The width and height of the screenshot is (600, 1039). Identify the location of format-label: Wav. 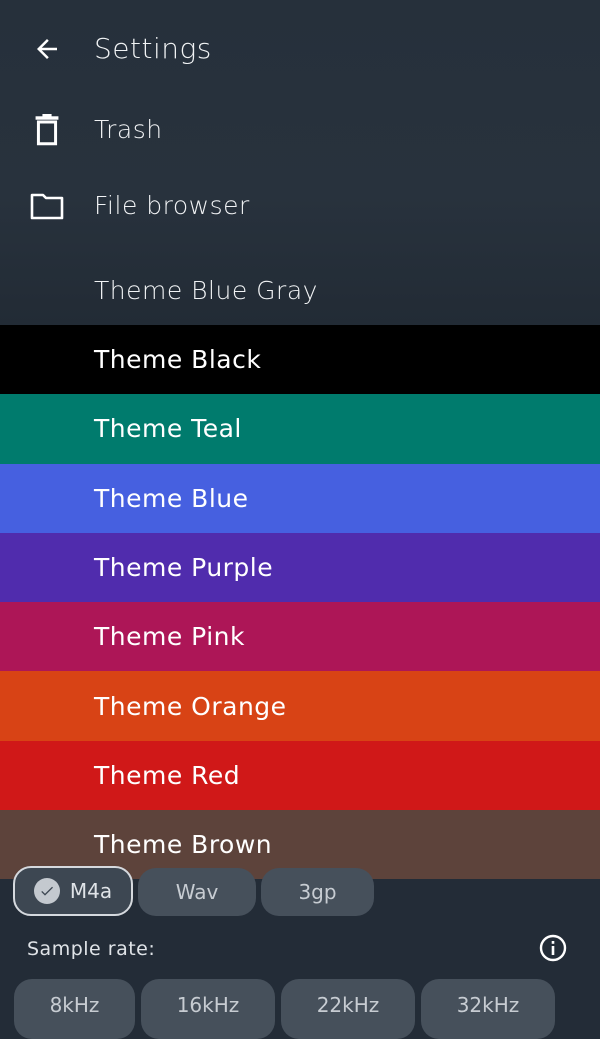
(197, 892).